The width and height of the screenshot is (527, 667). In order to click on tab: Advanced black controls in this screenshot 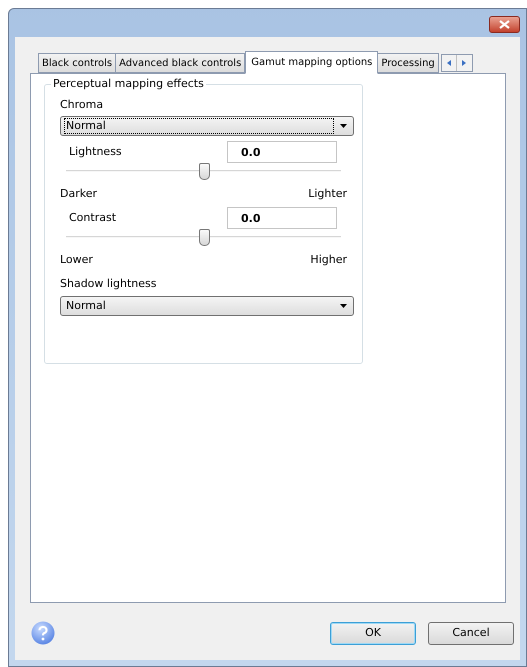, I will do `click(180, 63)`.